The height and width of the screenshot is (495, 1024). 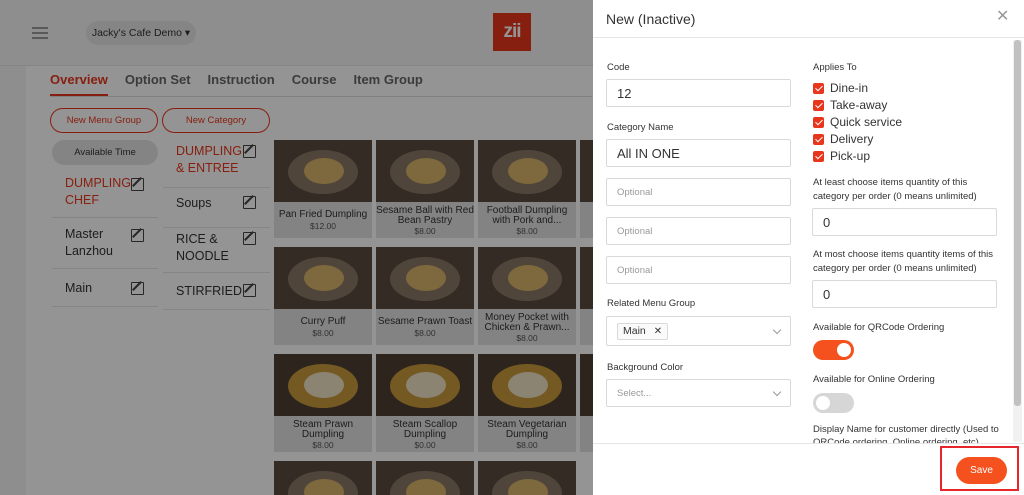 I want to click on tag-remove-icon: ✕, so click(x=658, y=331).